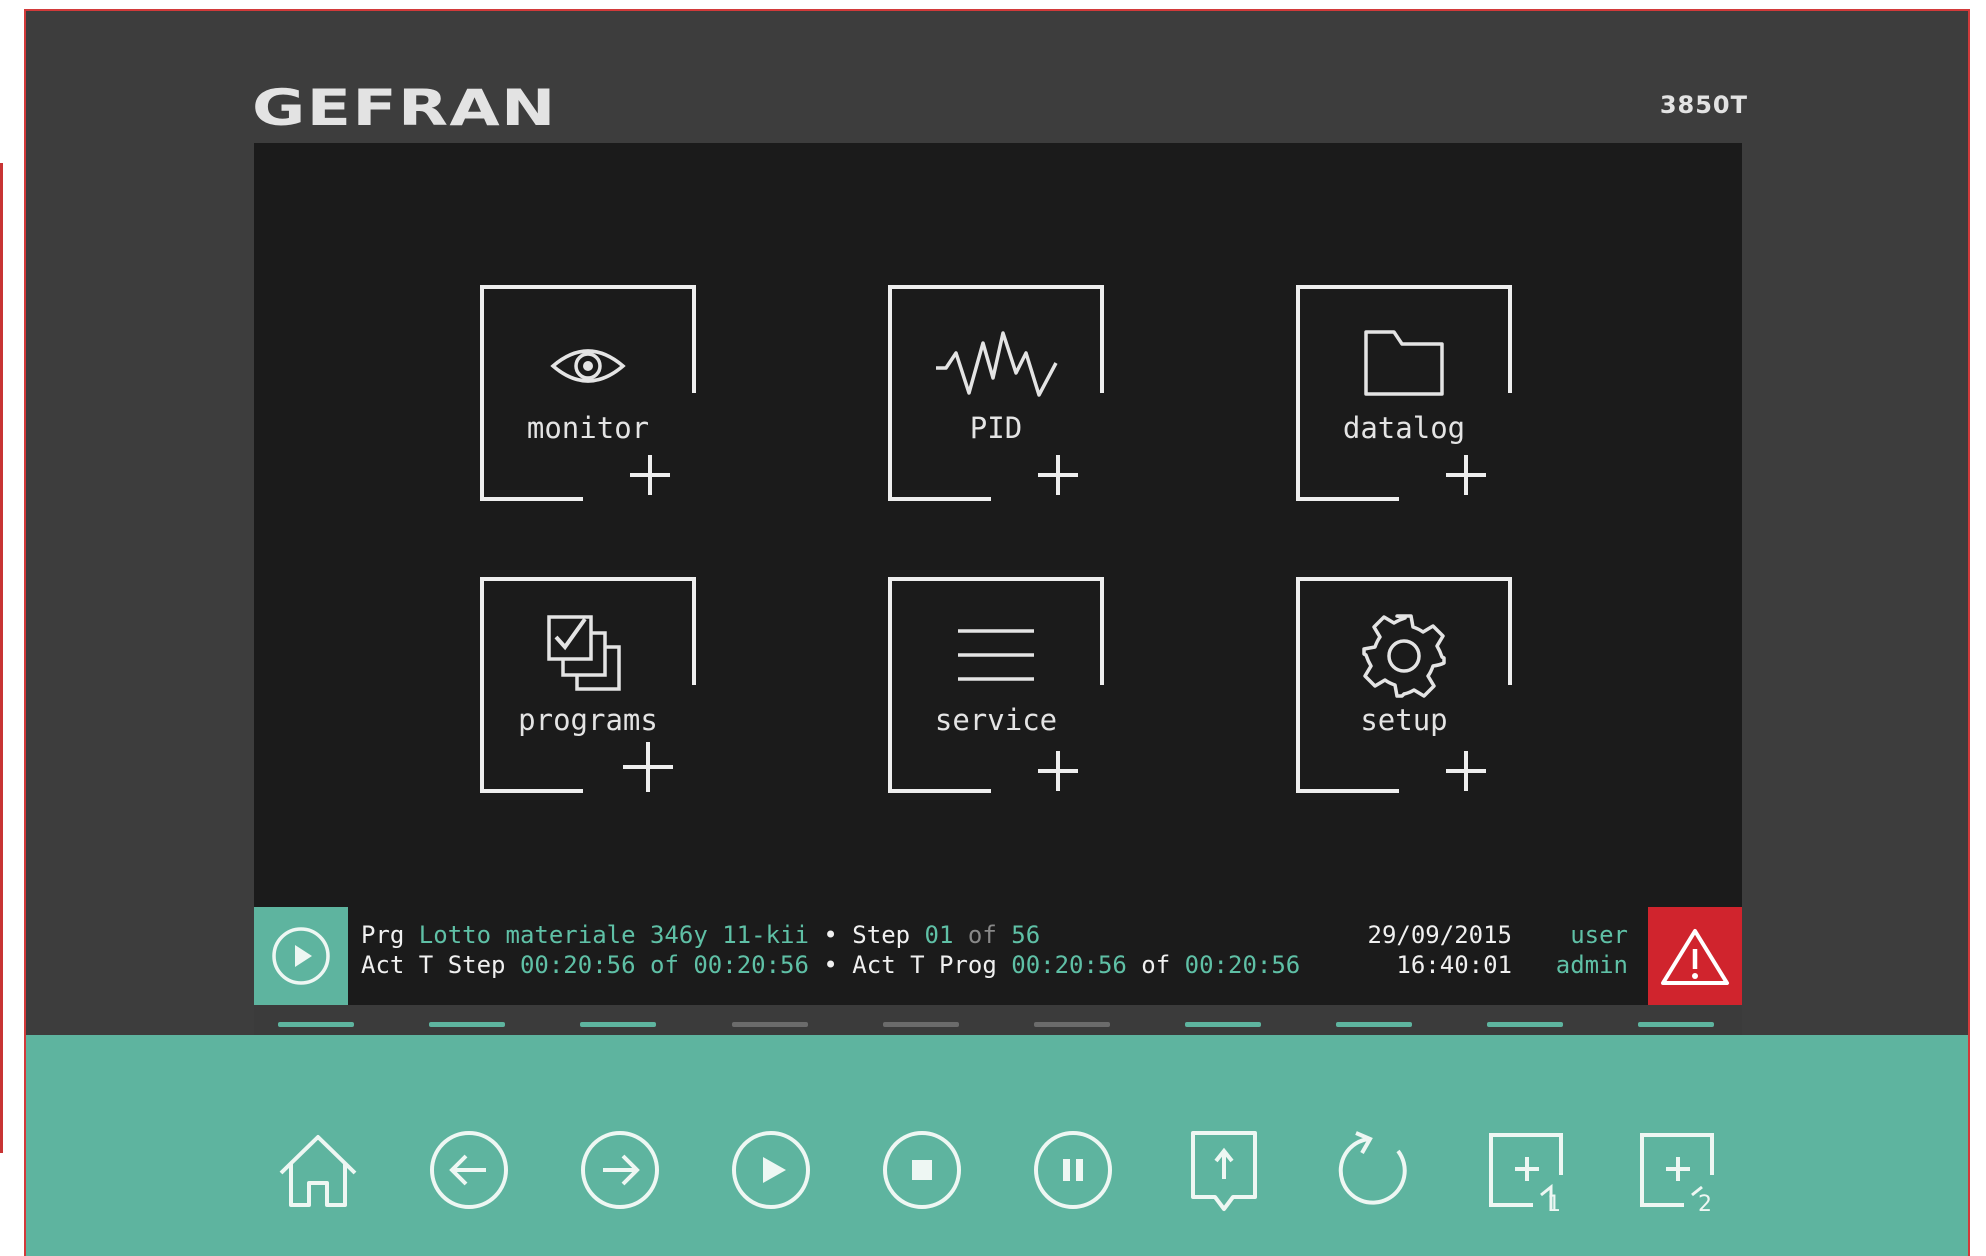 The width and height of the screenshot is (1986, 1256). What do you see at coordinates (588, 366) in the screenshot?
I see `eye-icon` at bounding box center [588, 366].